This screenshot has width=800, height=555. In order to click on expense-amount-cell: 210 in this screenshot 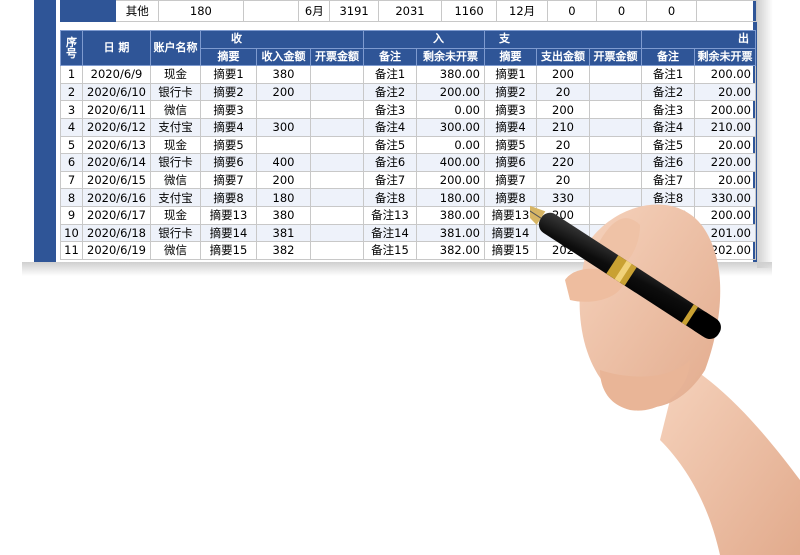, I will do `click(563, 127)`.